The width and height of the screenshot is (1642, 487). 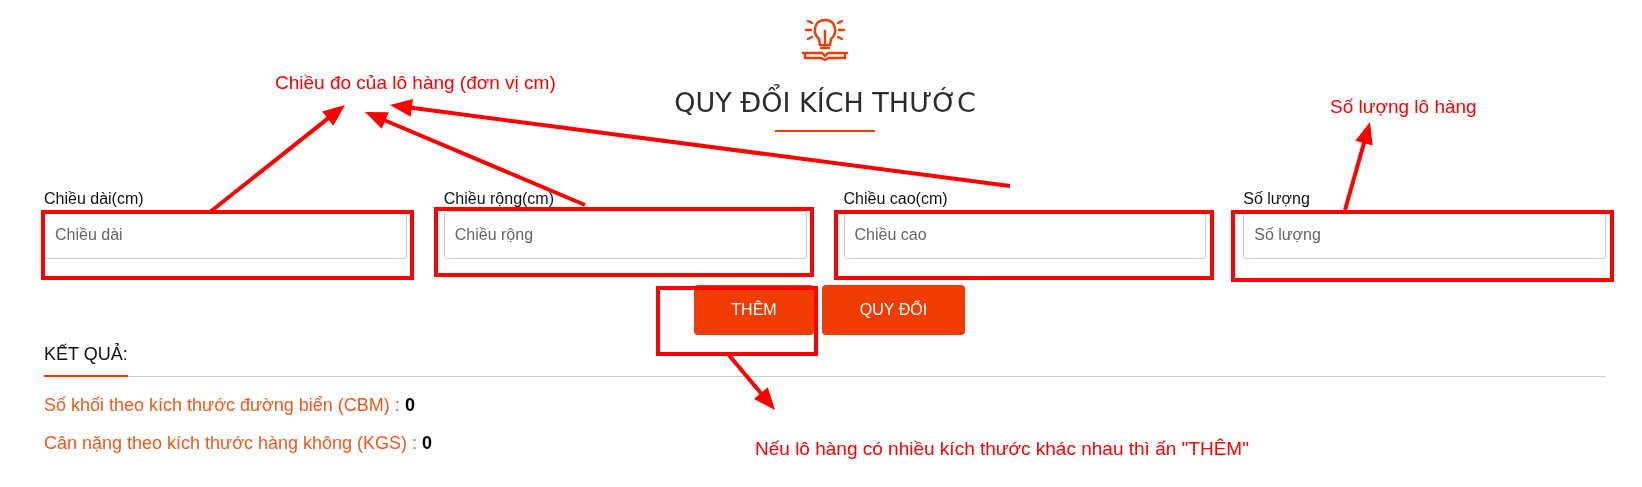 I want to click on result-label: Cân nặng theo kích thước hàng không (KGS) :, so click(x=231, y=443).